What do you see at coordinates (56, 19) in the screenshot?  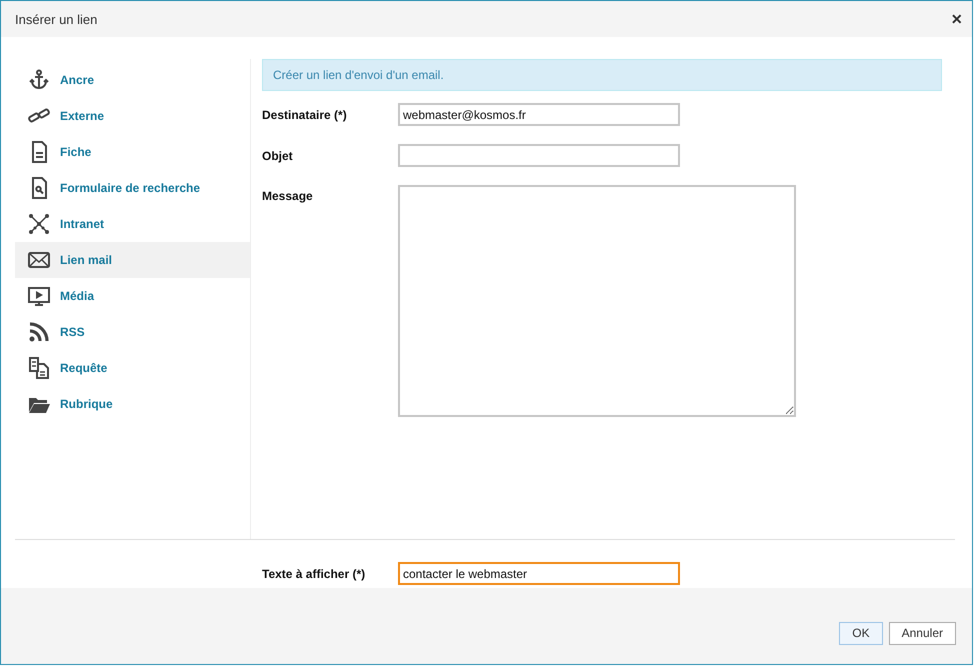 I see `window-title: Insérer un lien` at bounding box center [56, 19].